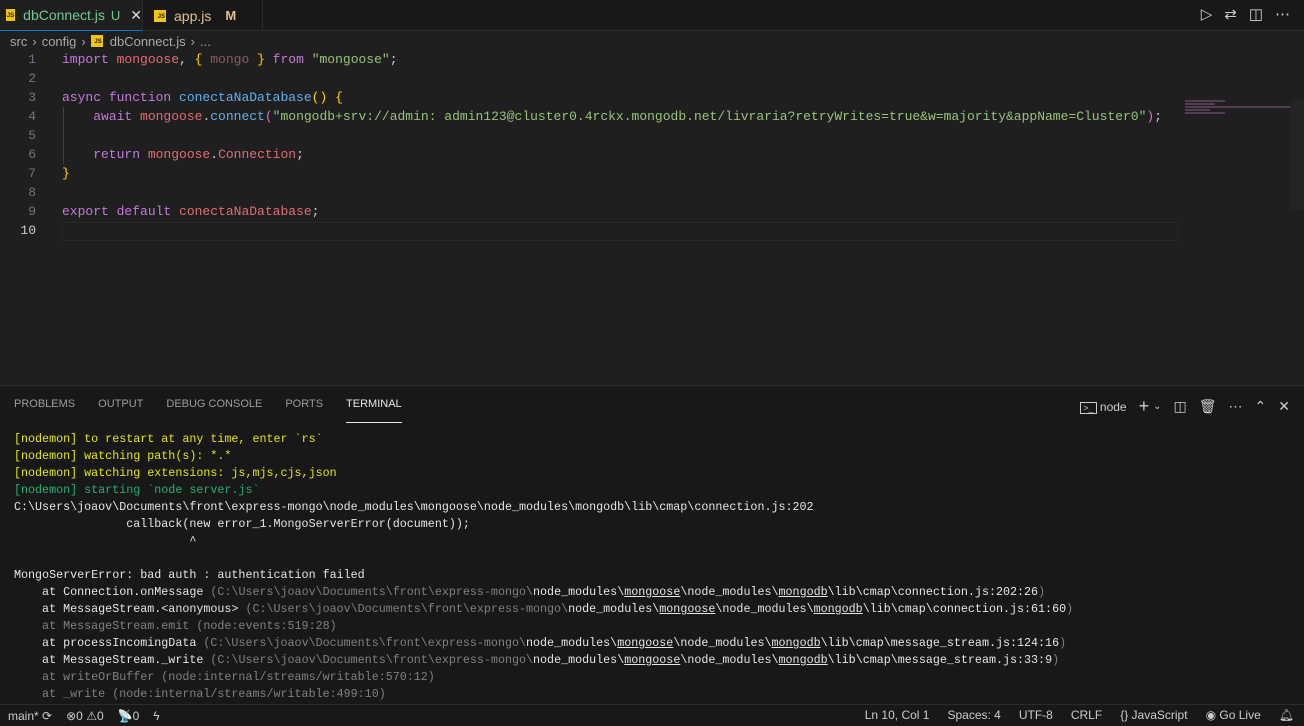 The height and width of the screenshot is (726, 1304). I want to click on terminal-text: ^, so click(105, 541).